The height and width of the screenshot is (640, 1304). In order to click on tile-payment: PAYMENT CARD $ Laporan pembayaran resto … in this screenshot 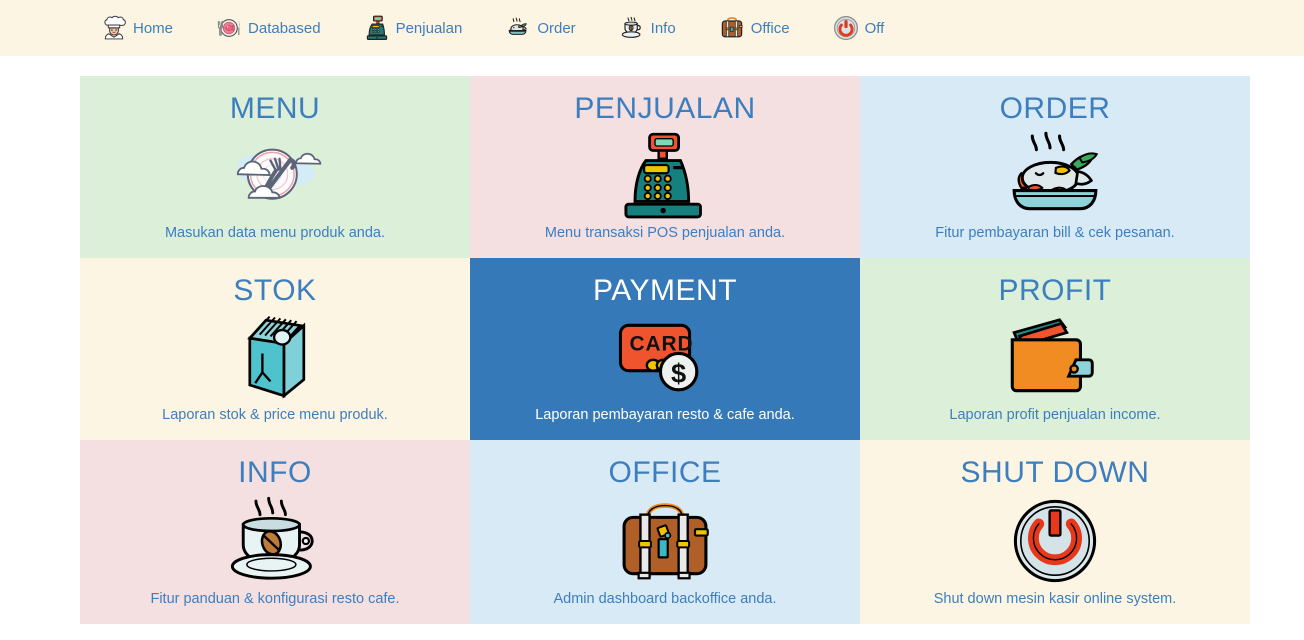, I will do `click(665, 349)`.